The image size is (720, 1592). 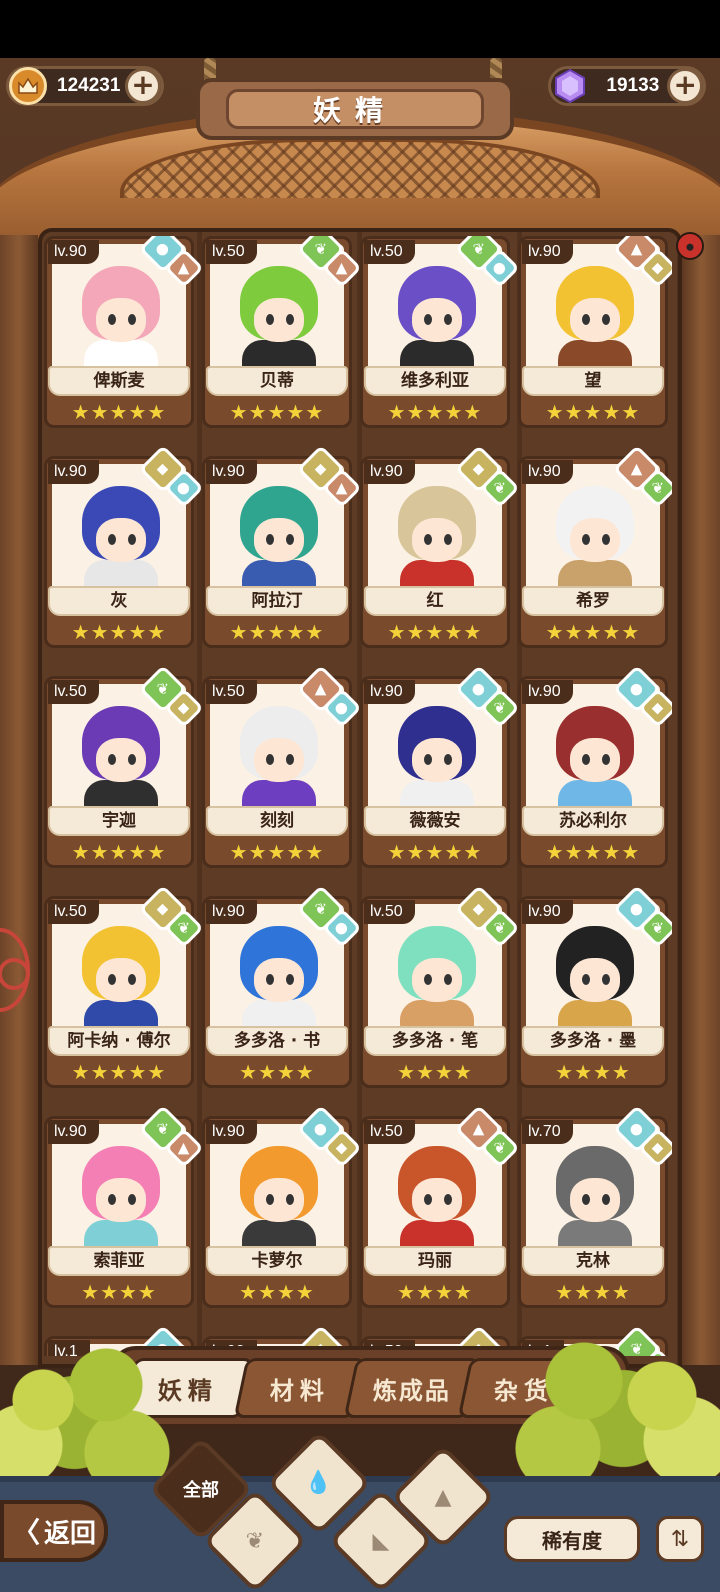 What do you see at coordinates (282, 986) in the screenshot?
I see `fairy-card: lv.90 ❦ ● 多多洛 · 书 ★★★★` at bounding box center [282, 986].